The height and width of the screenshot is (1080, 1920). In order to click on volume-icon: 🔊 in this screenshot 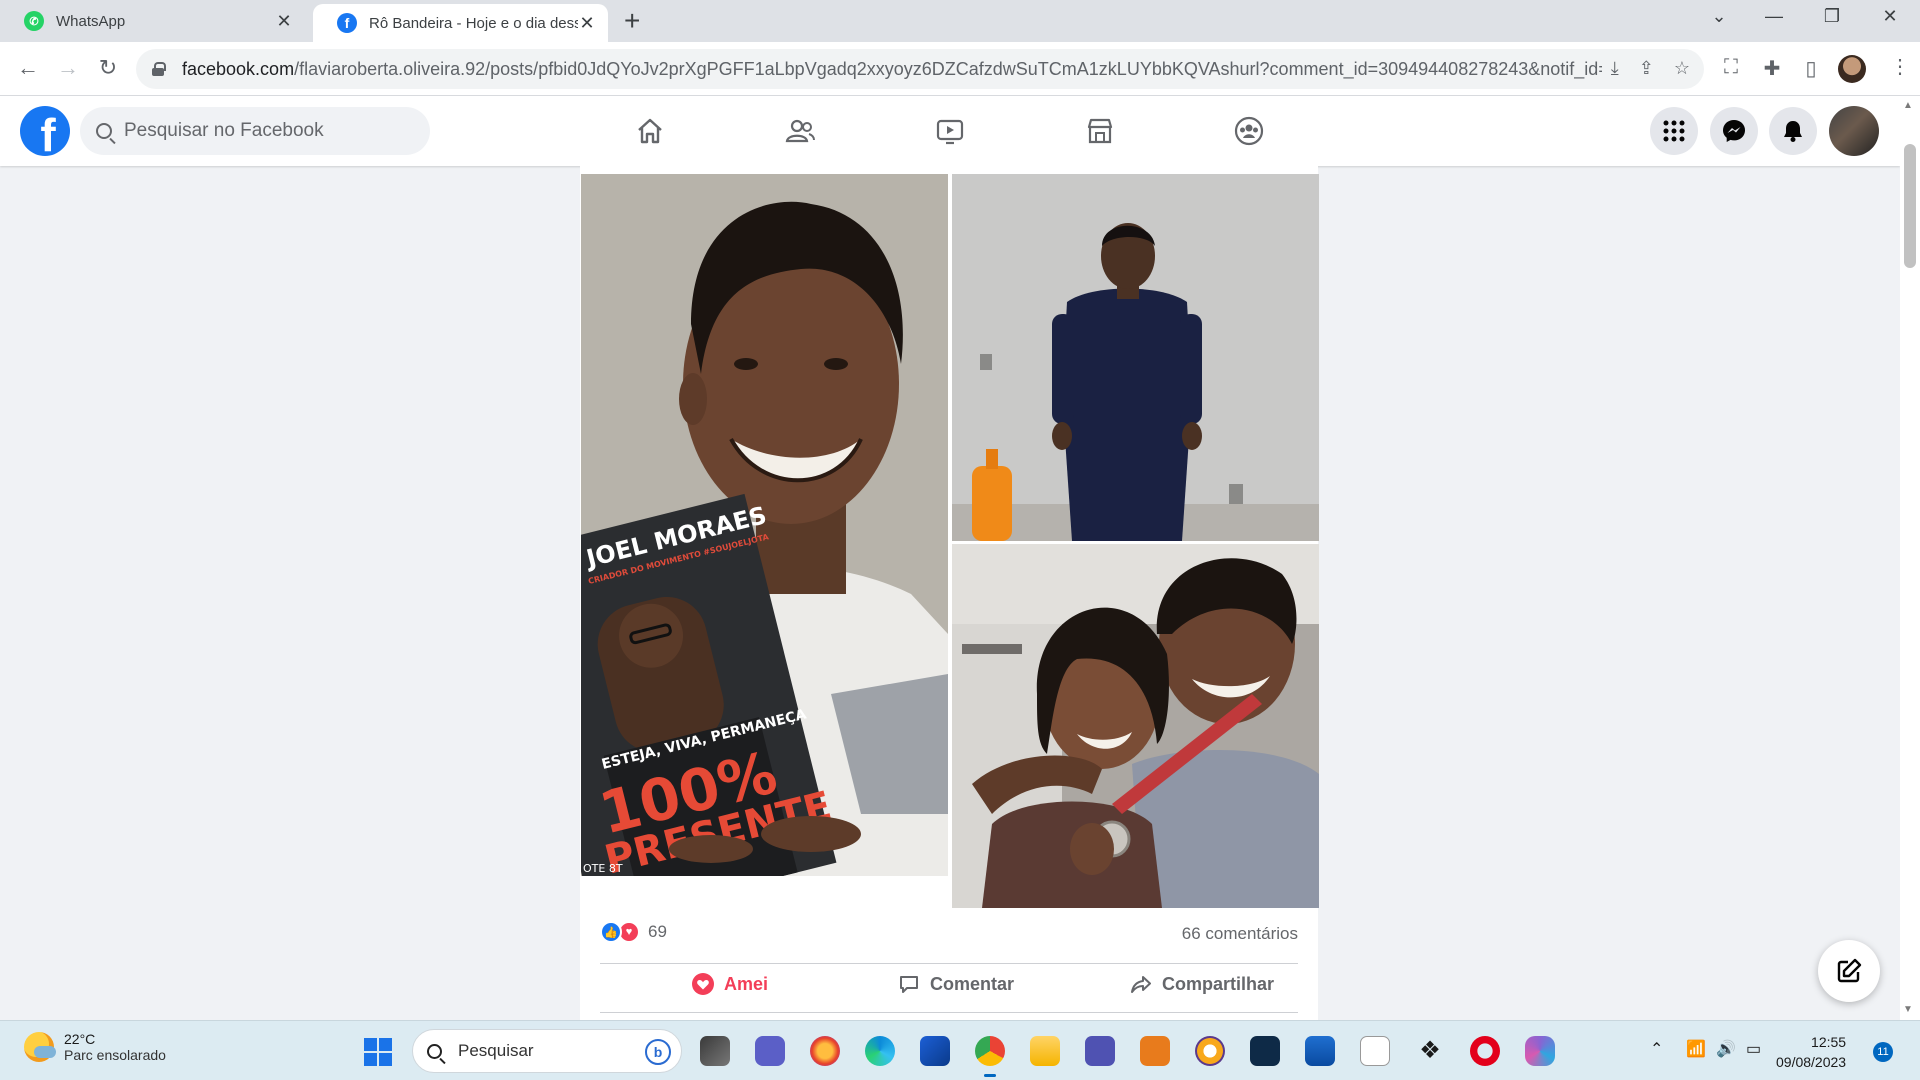, I will do `click(1726, 1049)`.